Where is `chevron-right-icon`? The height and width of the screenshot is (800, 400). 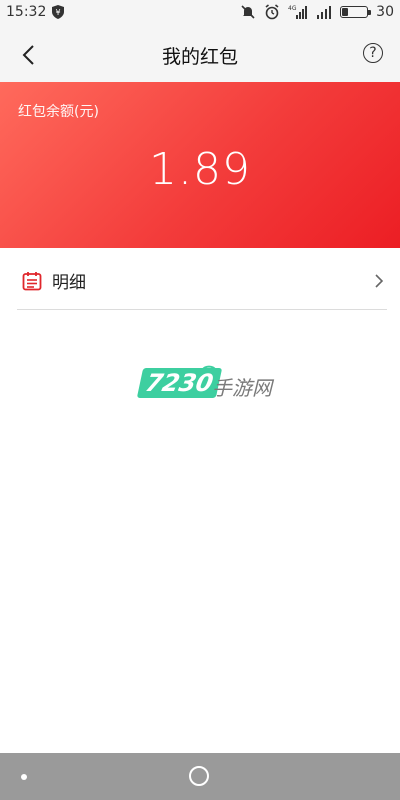
chevron-right-icon is located at coordinates (379, 281).